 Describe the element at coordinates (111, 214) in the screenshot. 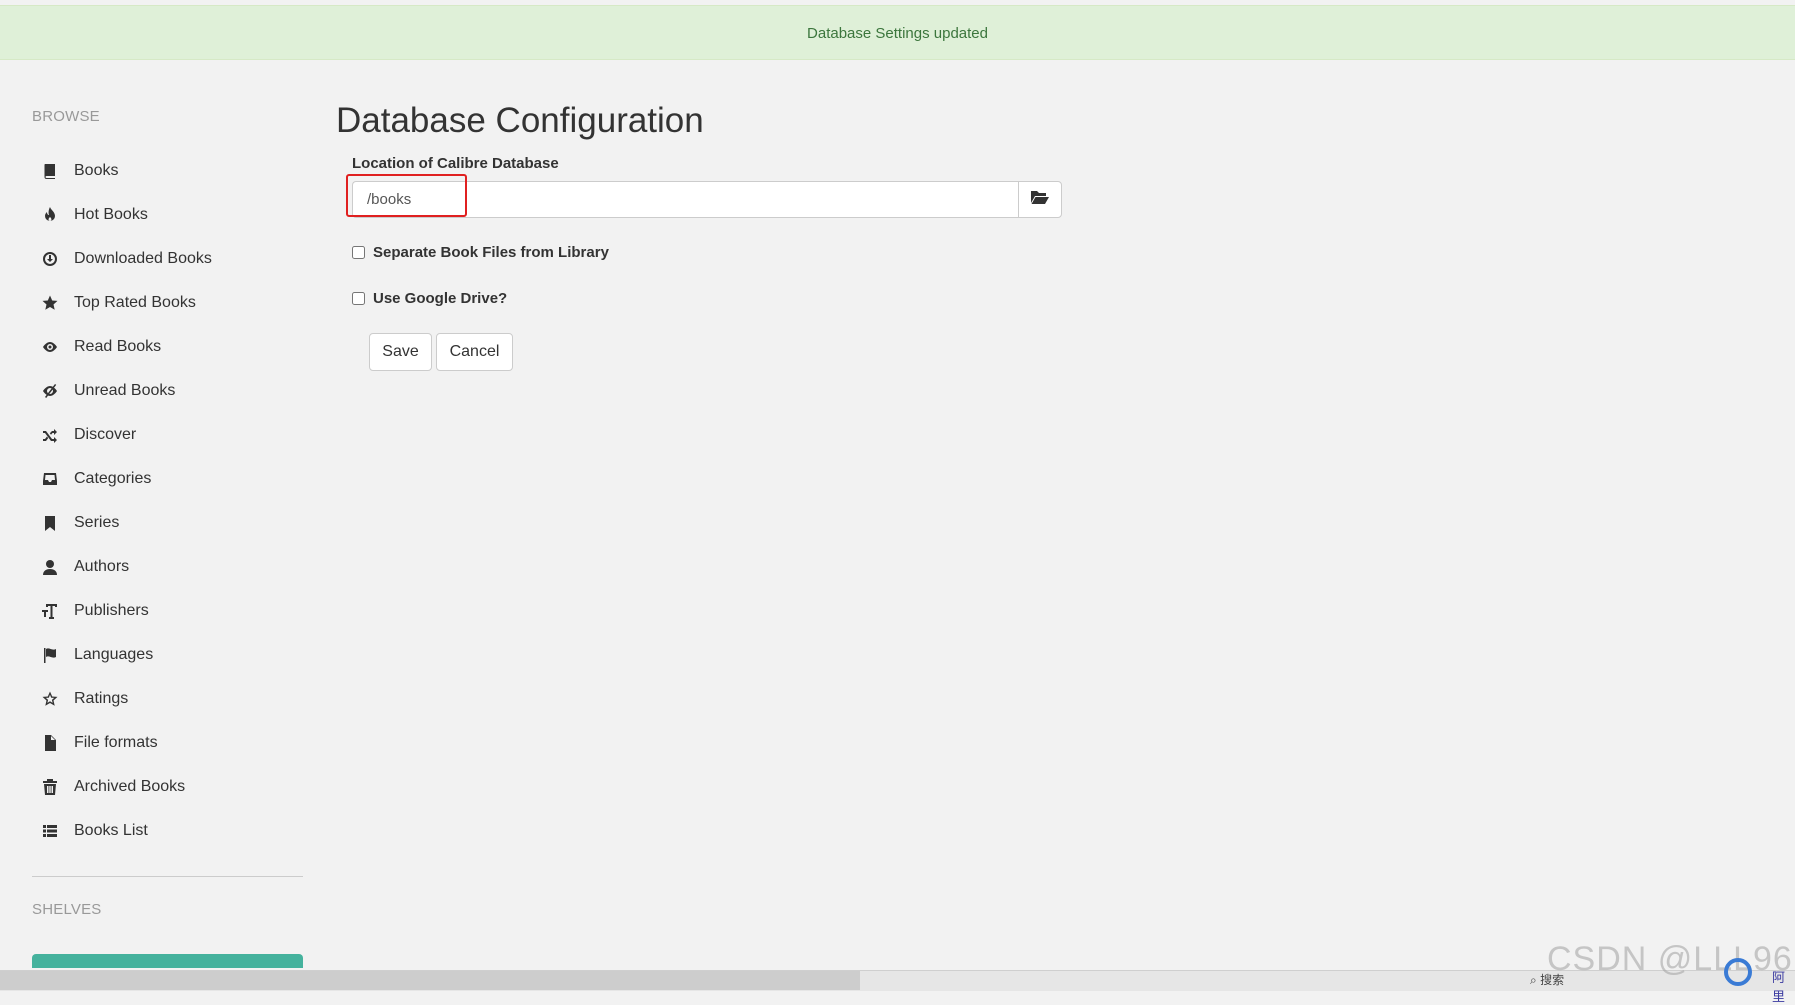

I see `sidebar-item-label: Hot Books` at that location.